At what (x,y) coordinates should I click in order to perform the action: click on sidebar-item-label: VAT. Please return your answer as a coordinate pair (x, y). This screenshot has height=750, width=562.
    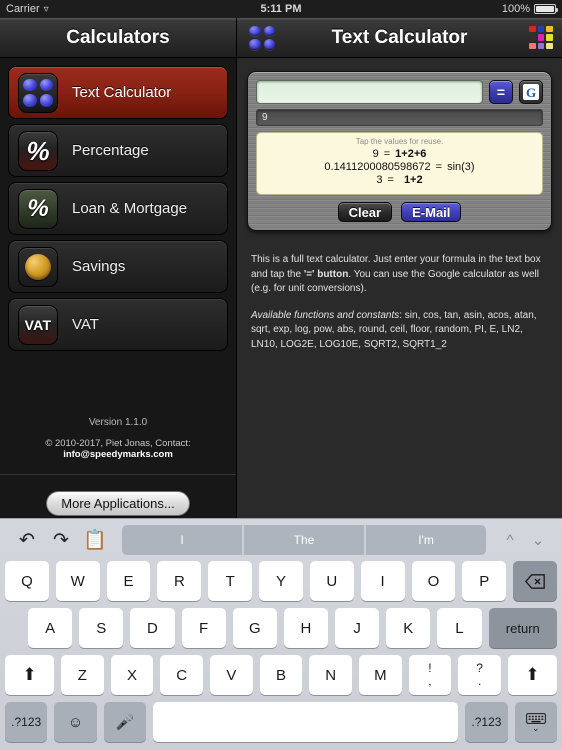
    Looking at the image, I should click on (85, 324).